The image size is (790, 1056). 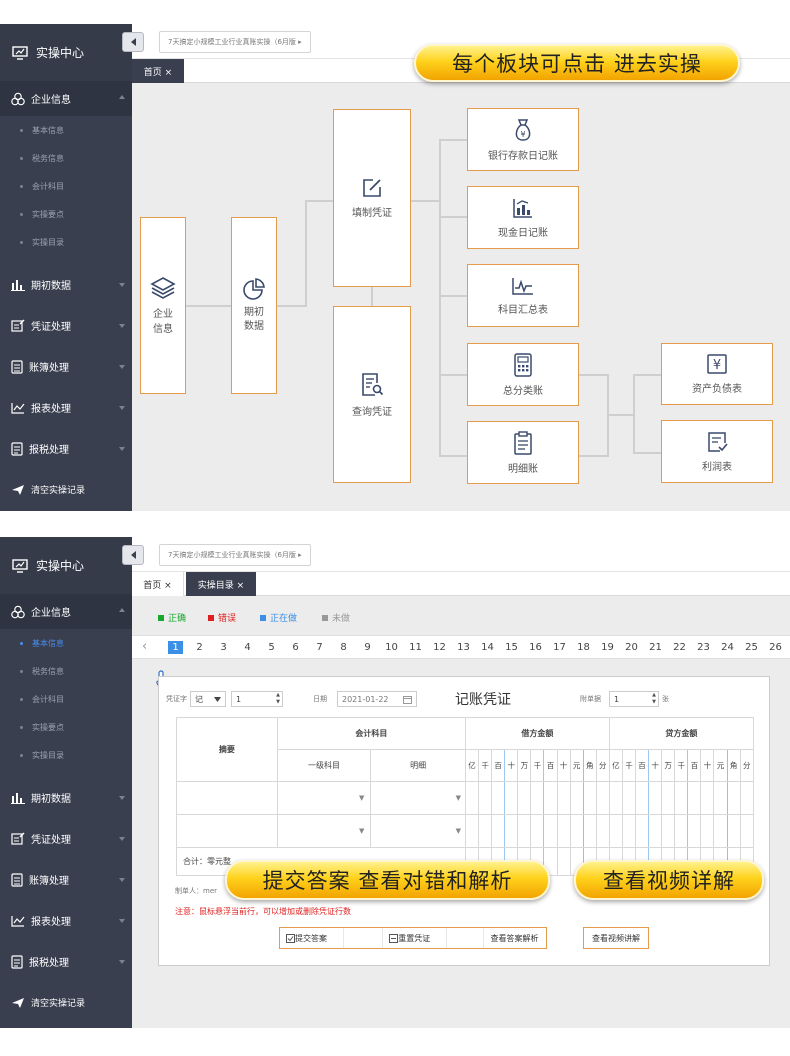 What do you see at coordinates (775, 647) in the screenshot?
I see `page-number: 26` at bounding box center [775, 647].